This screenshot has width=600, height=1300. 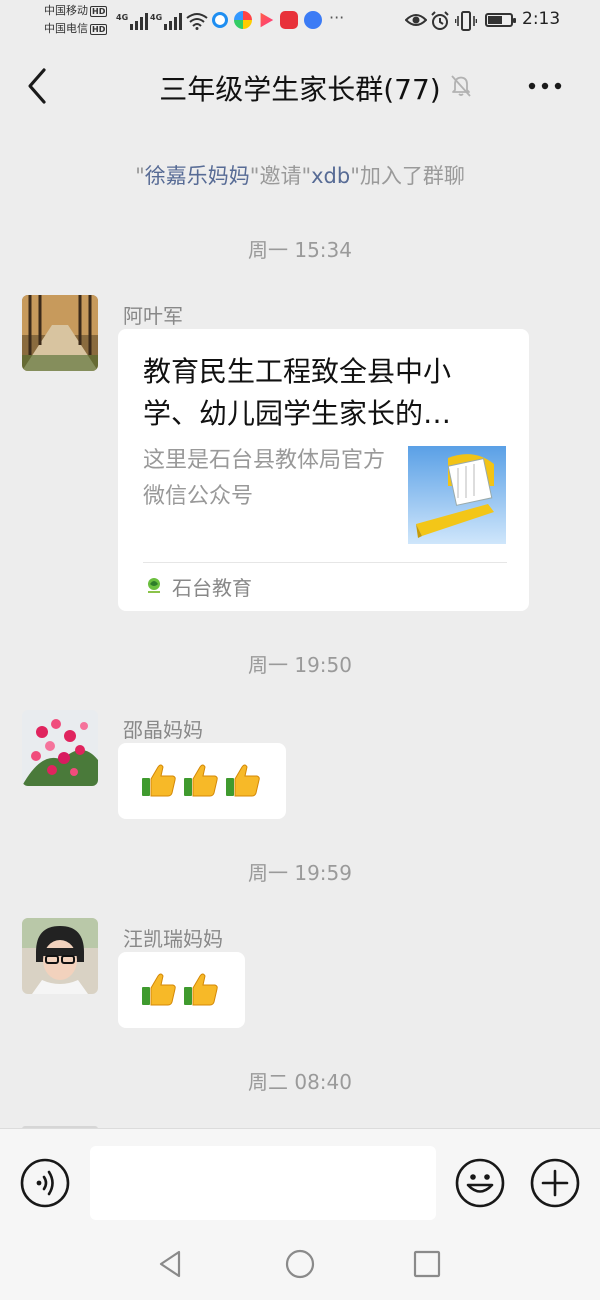 What do you see at coordinates (140, 176) in the screenshot?
I see `quote-open-1: "` at bounding box center [140, 176].